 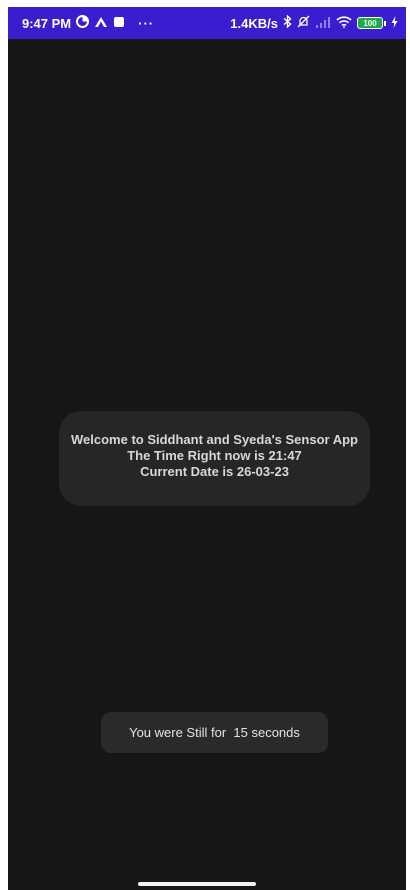 What do you see at coordinates (385, 23) in the screenshot?
I see `battery-tip` at bounding box center [385, 23].